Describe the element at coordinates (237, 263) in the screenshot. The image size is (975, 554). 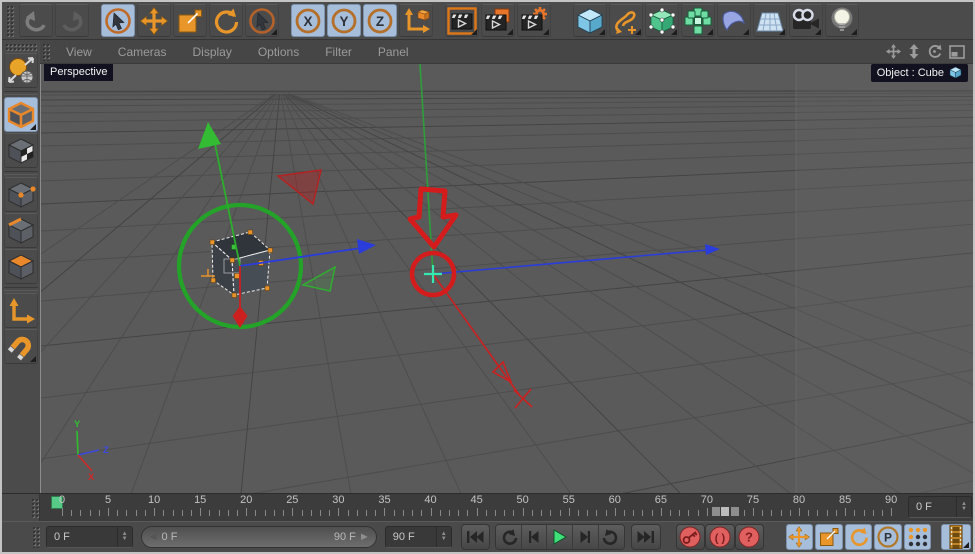
I see `cube-object` at that location.